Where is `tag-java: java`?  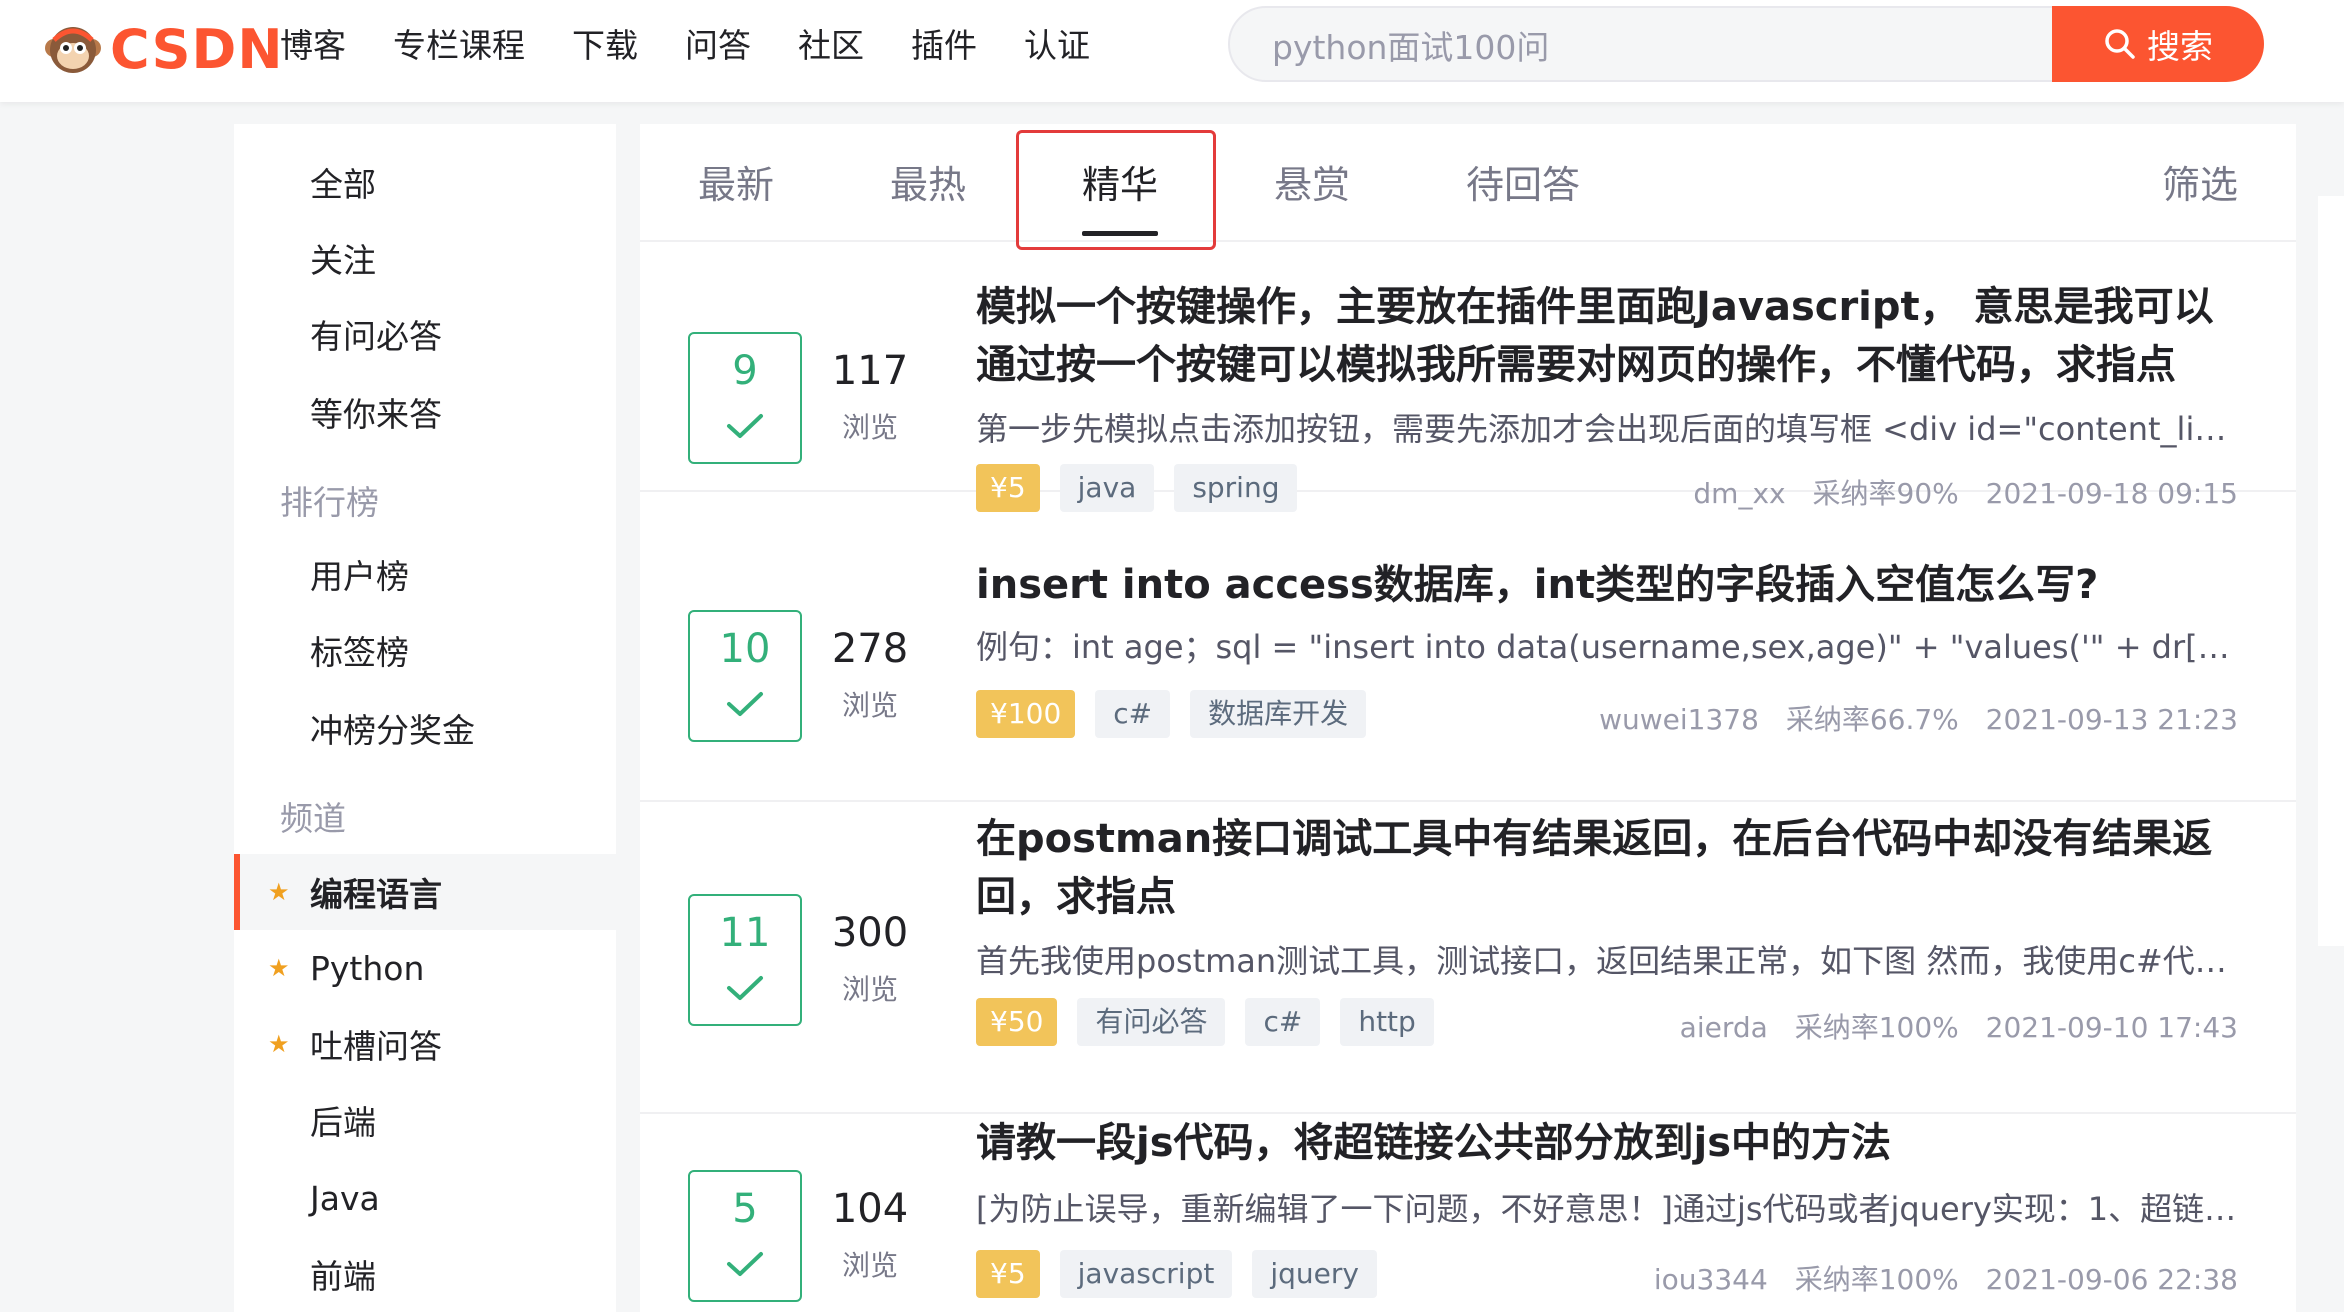 tag-java: java is located at coordinates (1107, 488).